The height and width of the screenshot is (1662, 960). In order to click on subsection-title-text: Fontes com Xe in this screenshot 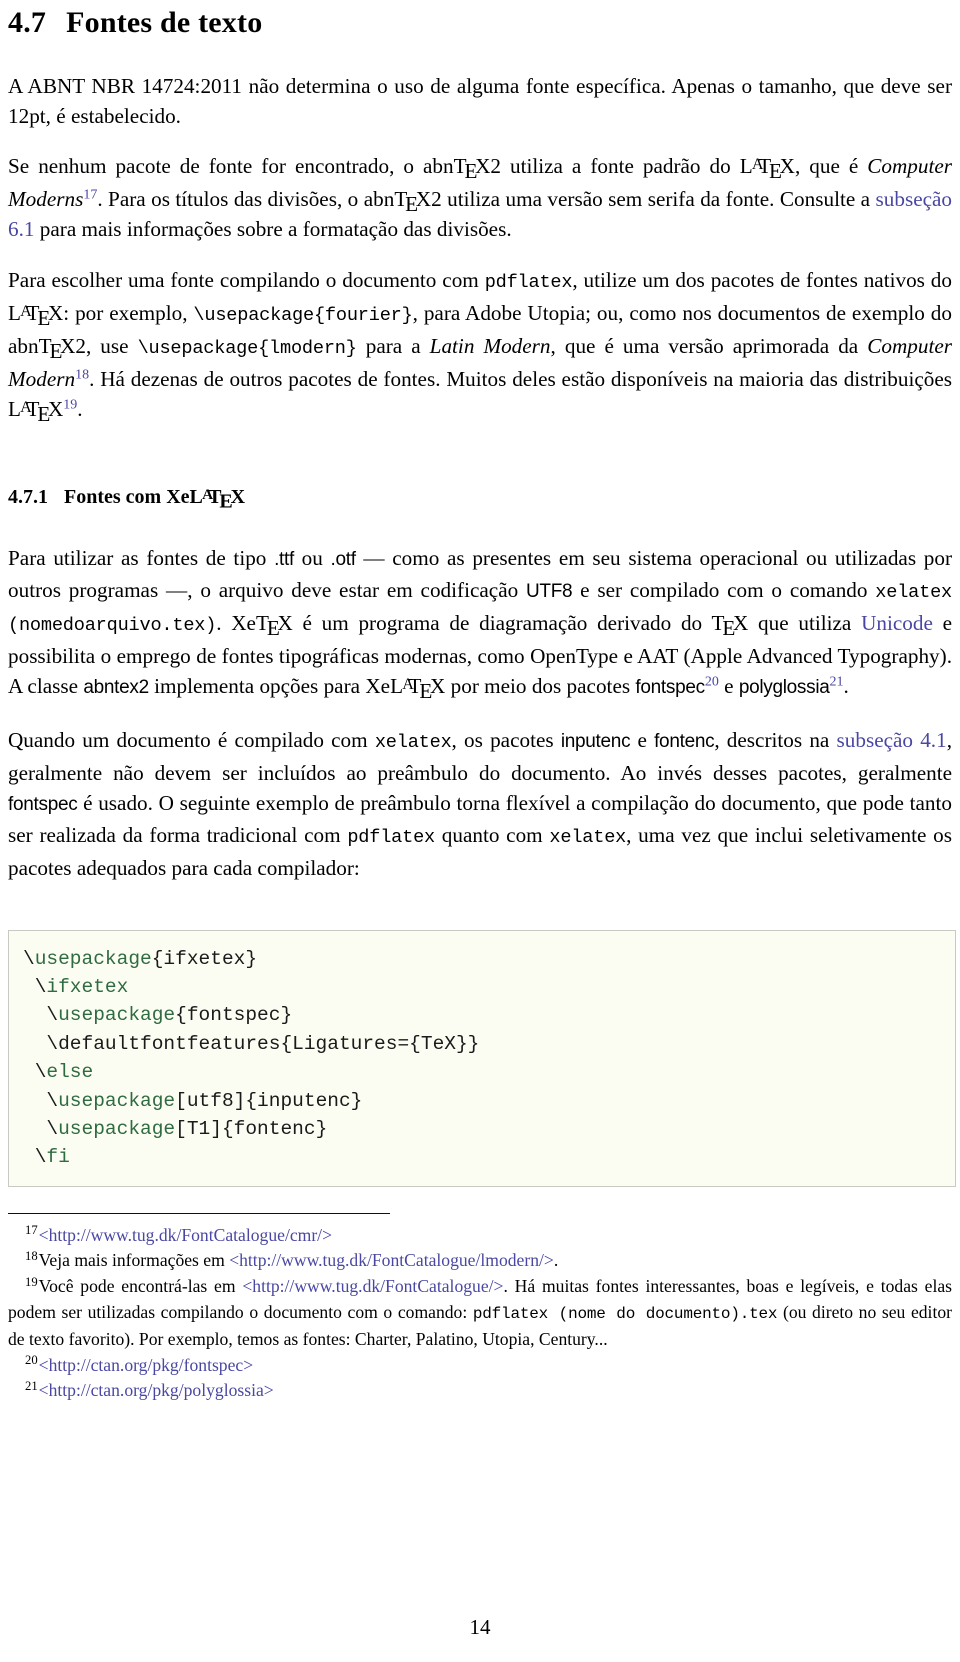, I will do `click(127, 496)`.